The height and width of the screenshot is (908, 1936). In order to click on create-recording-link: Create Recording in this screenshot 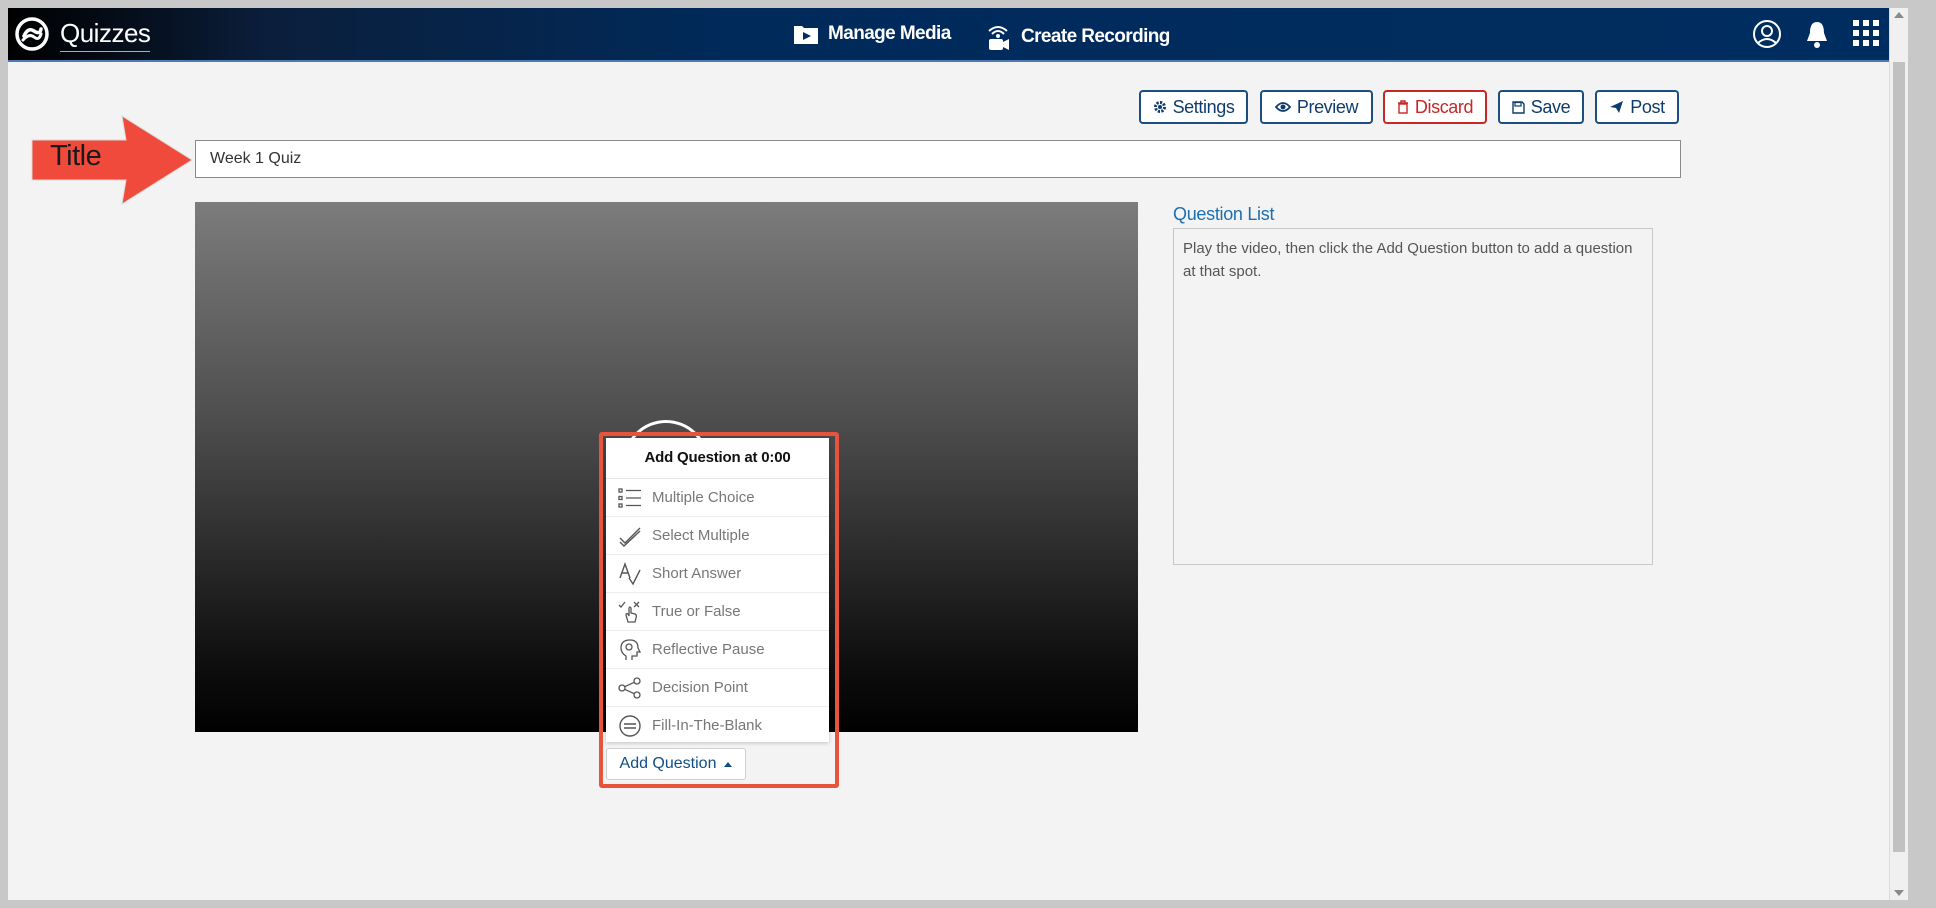, I will do `click(1076, 37)`.